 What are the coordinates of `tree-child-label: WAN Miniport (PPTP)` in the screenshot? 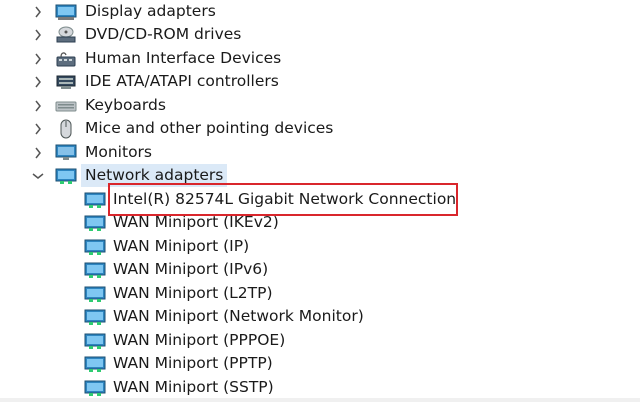 It's located at (193, 363).